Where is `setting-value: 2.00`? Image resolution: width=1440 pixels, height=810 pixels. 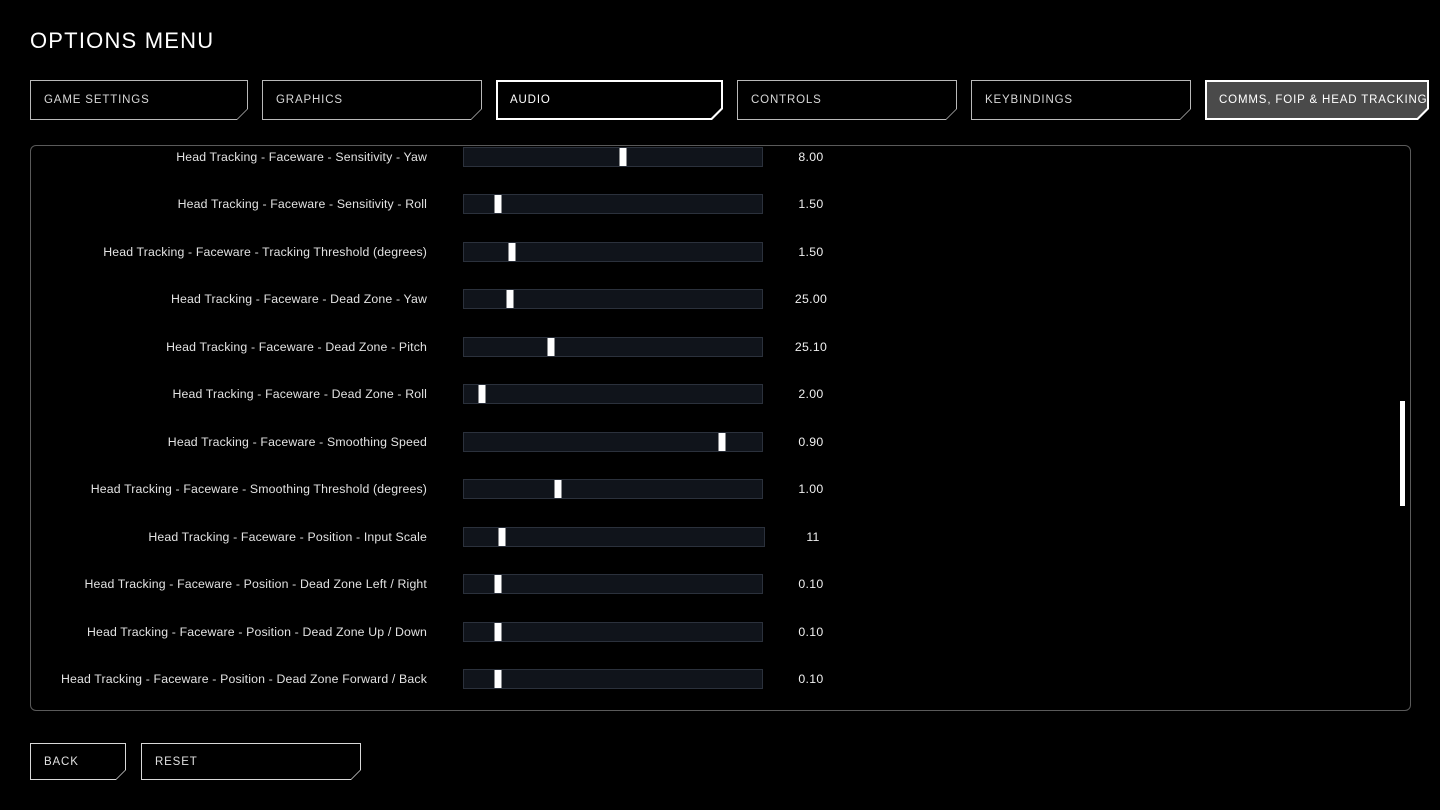 setting-value: 2.00 is located at coordinates (811, 394).